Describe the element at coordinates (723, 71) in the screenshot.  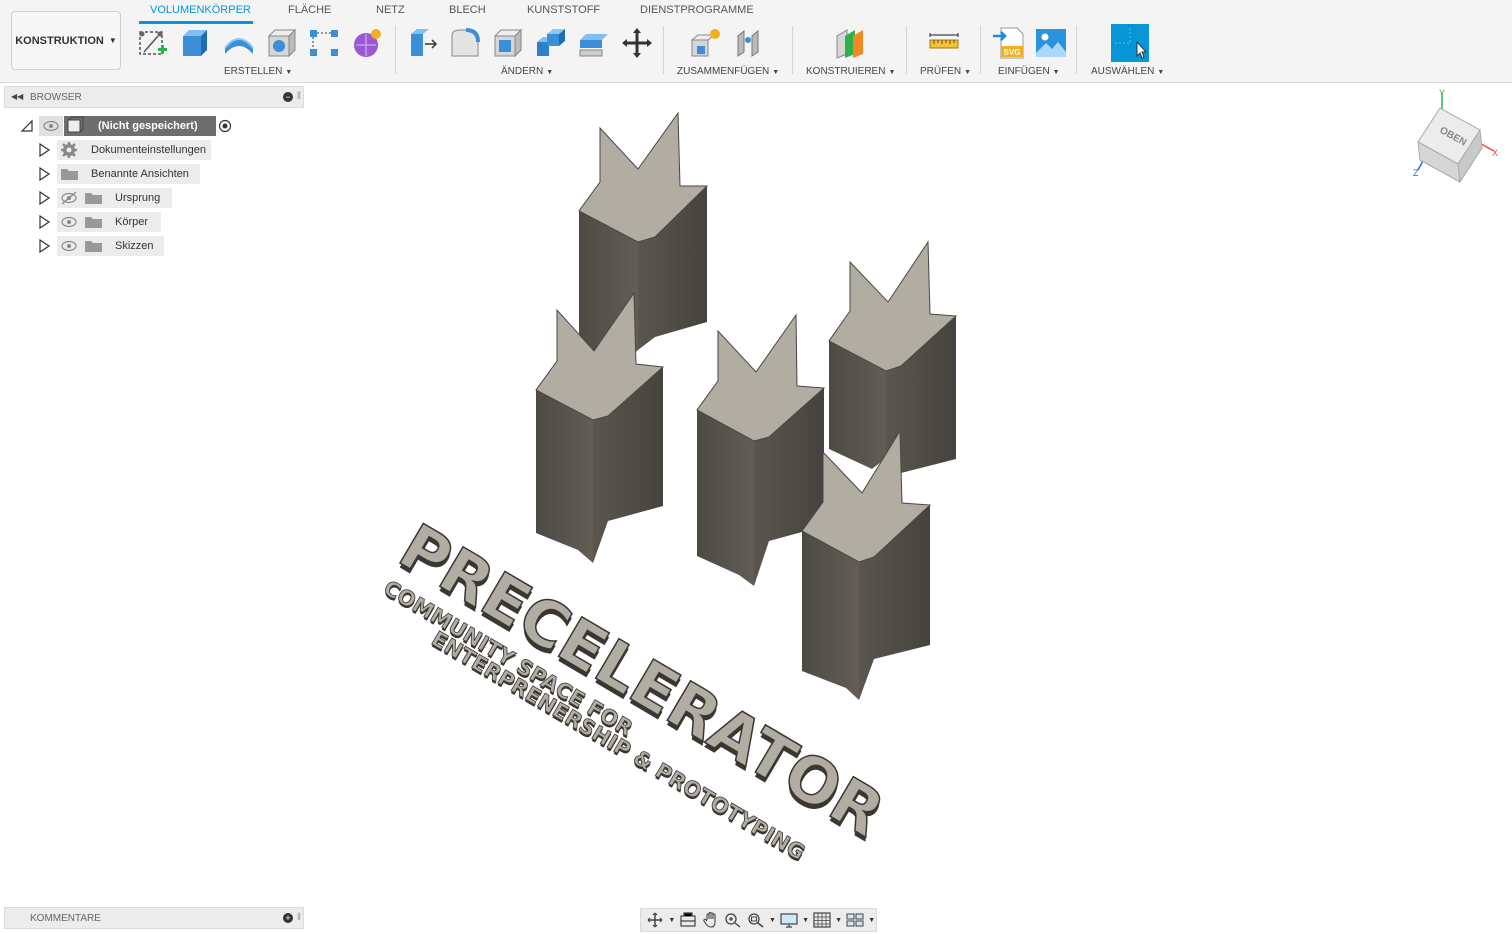
I see `zusammenfuegen-label: ZUSAMMENFÜGEN` at that location.